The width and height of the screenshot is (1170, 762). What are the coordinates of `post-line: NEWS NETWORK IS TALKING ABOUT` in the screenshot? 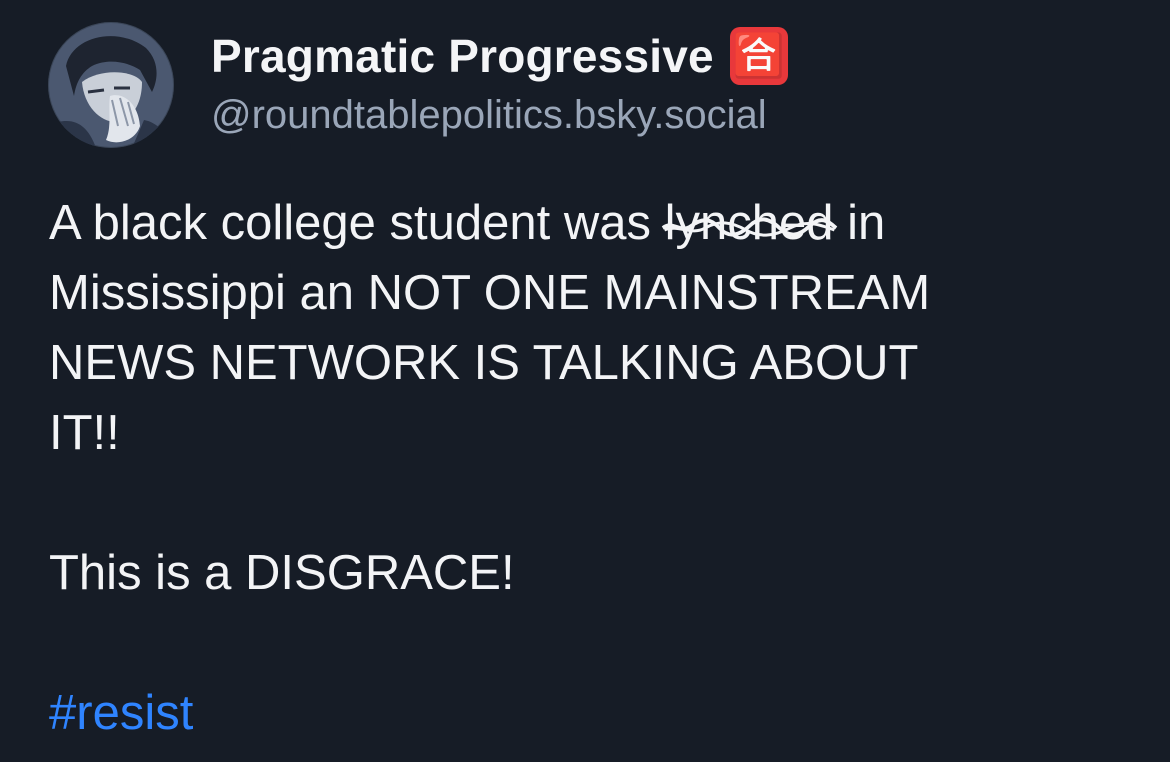 It's located at (484, 363).